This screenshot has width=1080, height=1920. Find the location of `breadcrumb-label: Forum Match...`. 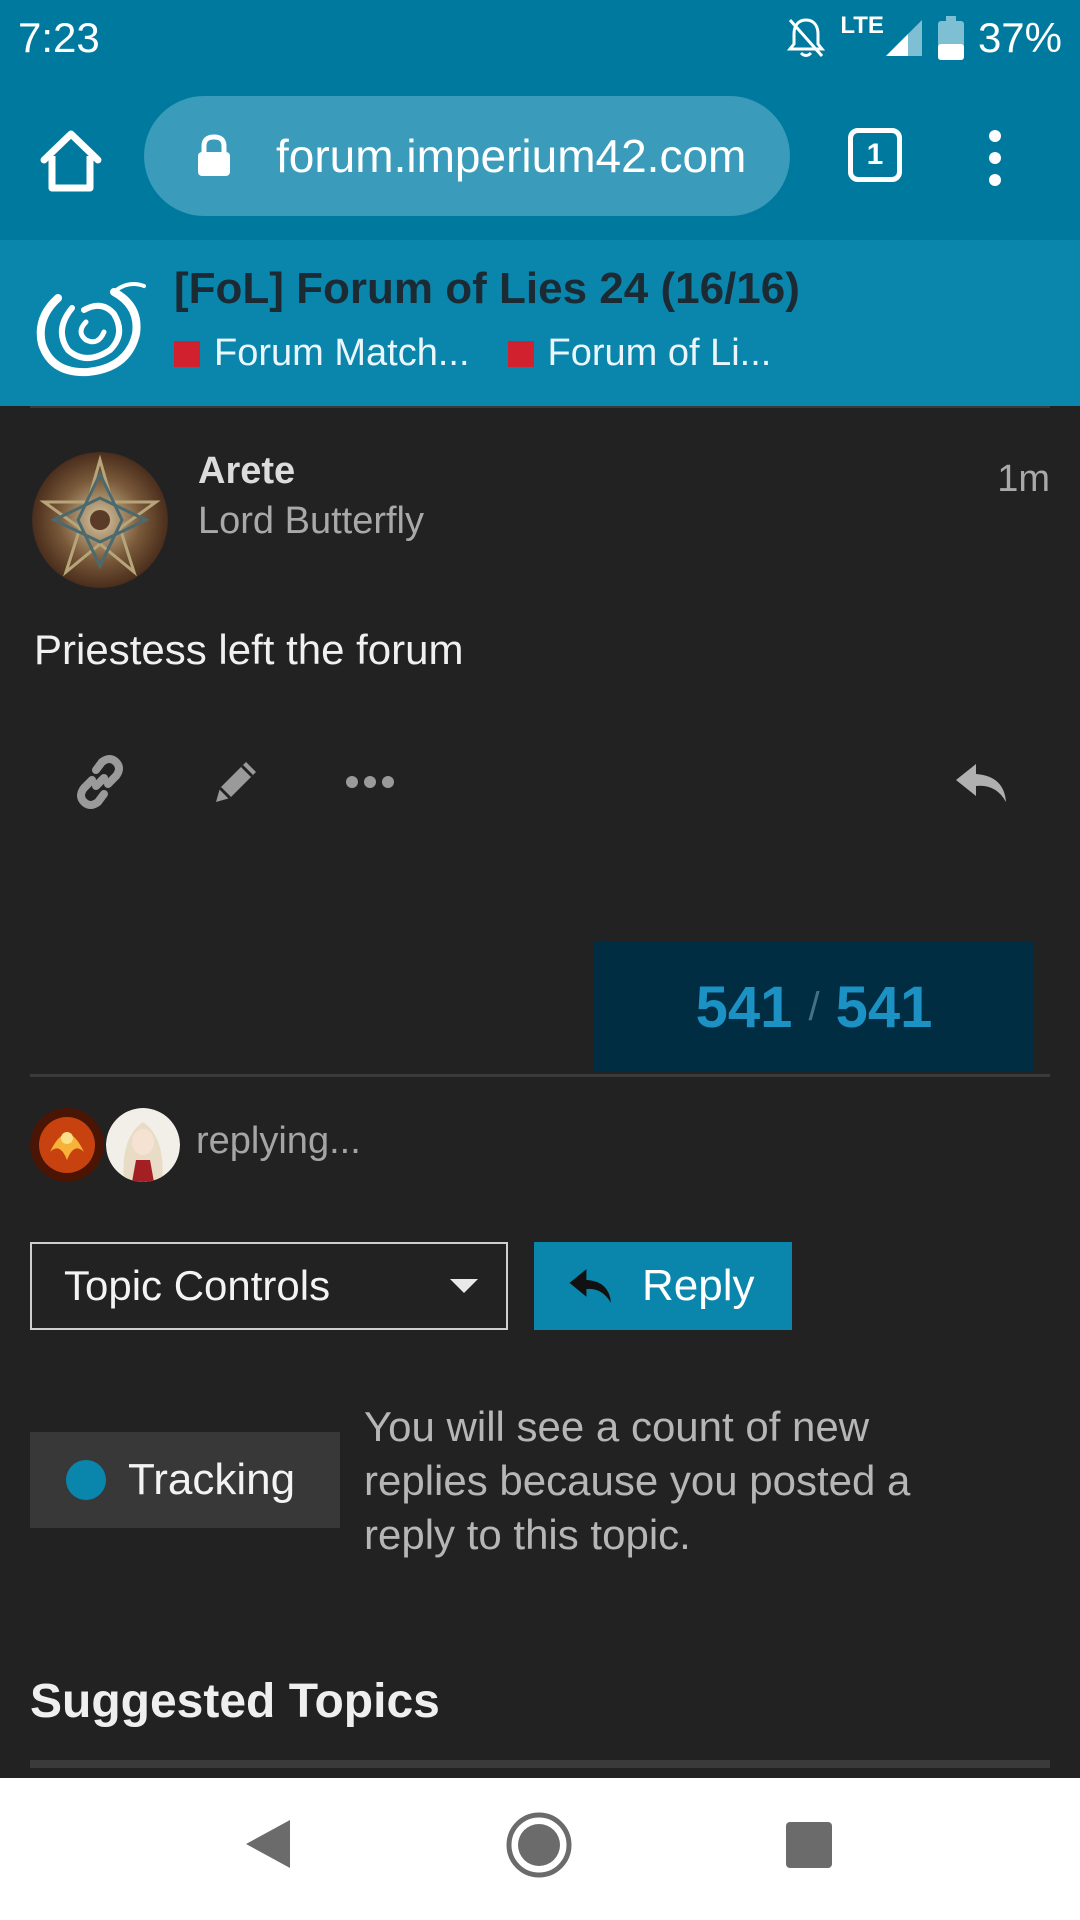

breadcrumb-label: Forum Match... is located at coordinates (342, 353).